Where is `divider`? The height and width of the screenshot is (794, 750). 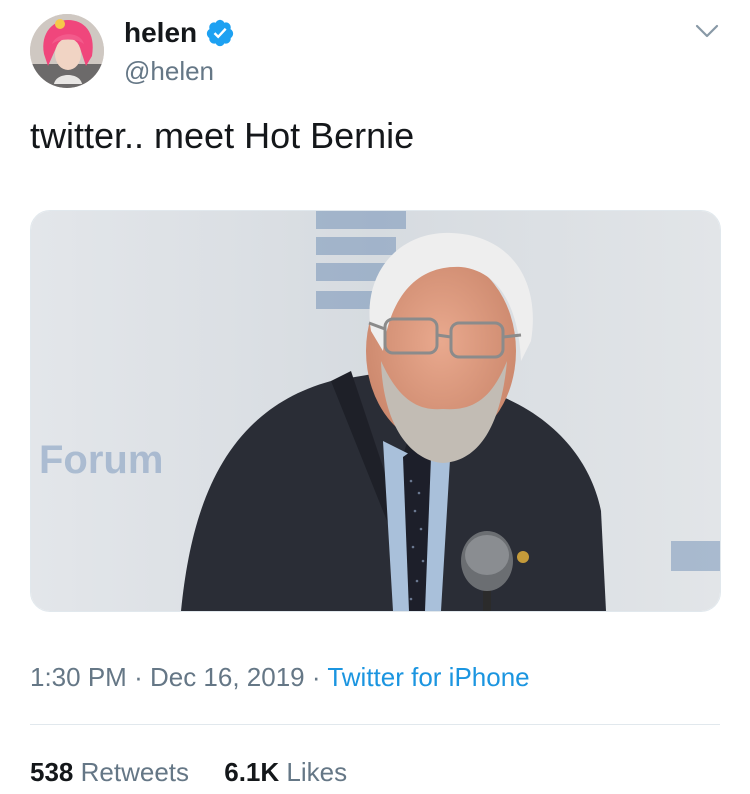
divider is located at coordinates (375, 724).